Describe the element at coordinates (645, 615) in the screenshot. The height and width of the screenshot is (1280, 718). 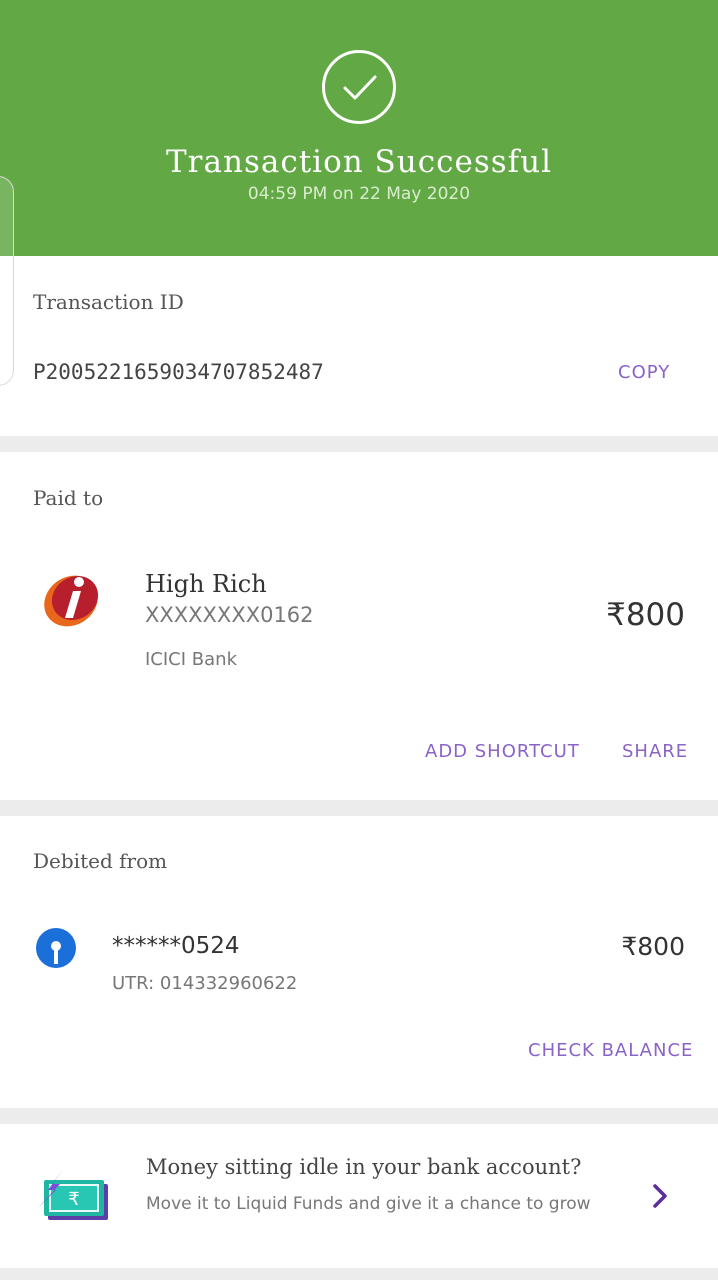
I see `paid-amount: ₹800` at that location.